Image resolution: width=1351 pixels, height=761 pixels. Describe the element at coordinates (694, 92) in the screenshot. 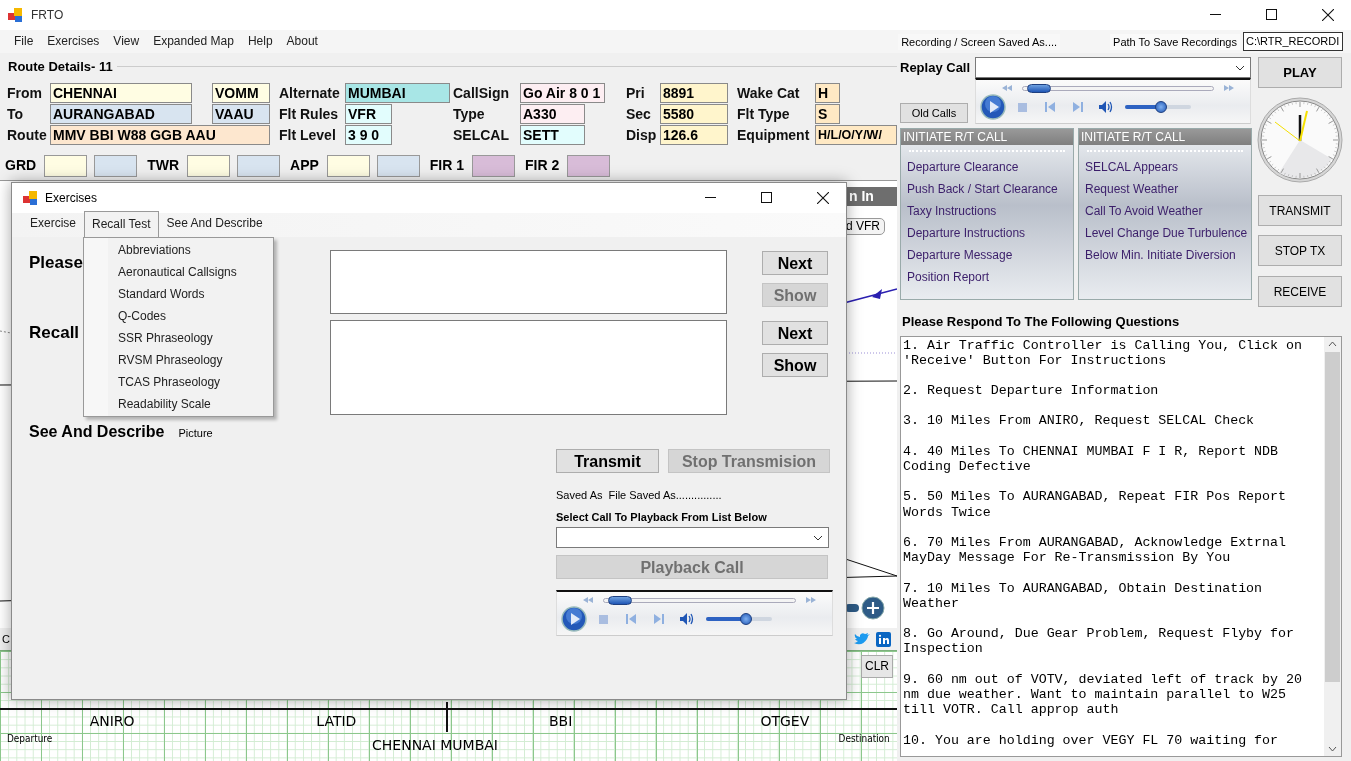

I see `input-field: 8891` at that location.